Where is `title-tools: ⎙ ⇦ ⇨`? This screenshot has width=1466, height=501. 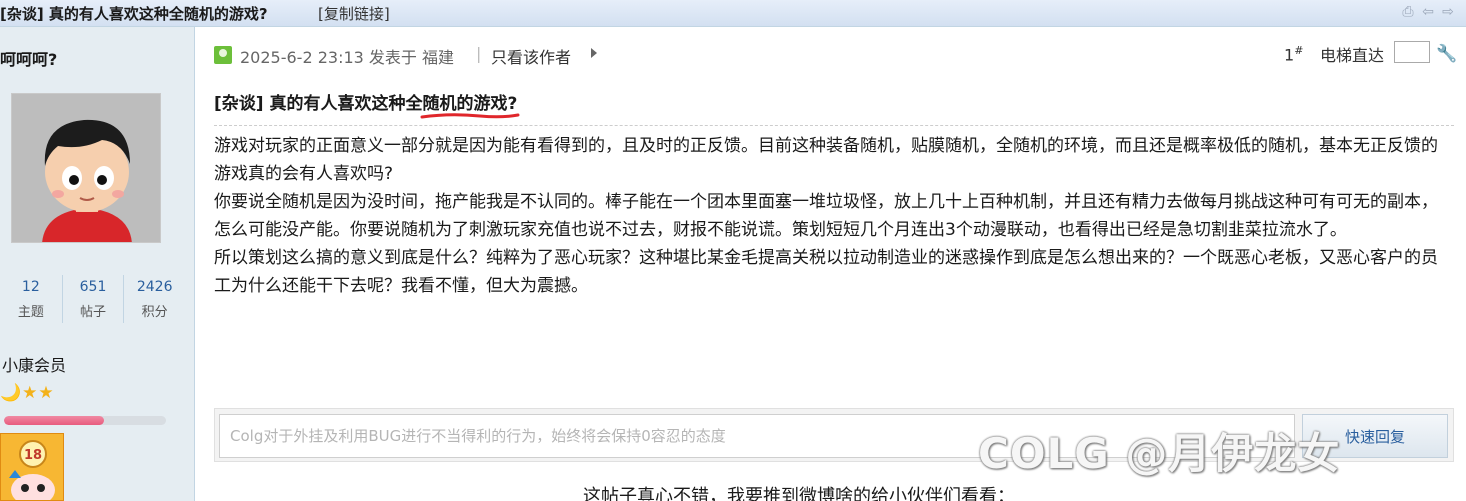
title-tools: ⎙ ⇦ ⇨ is located at coordinates (1428, 12).